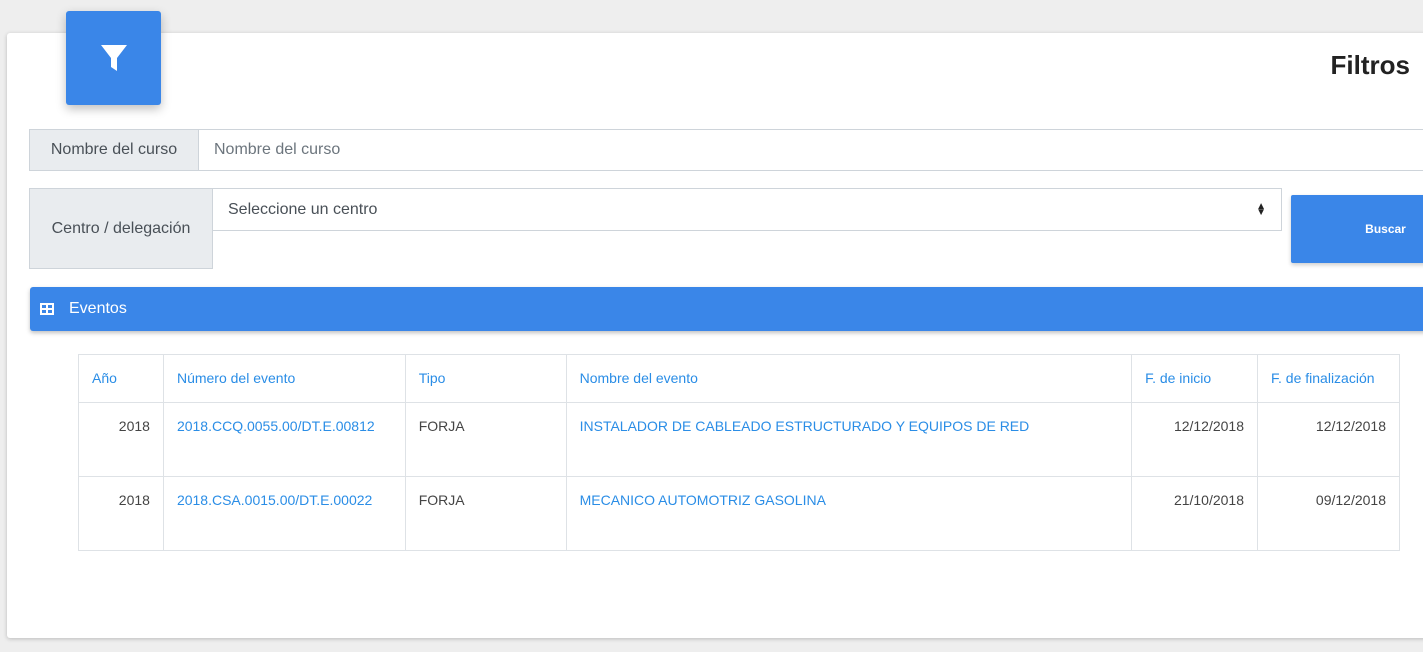 The width and height of the screenshot is (1423, 652). What do you see at coordinates (1328, 439) in the screenshot?
I see `cell-end-date: 12/12/2018` at bounding box center [1328, 439].